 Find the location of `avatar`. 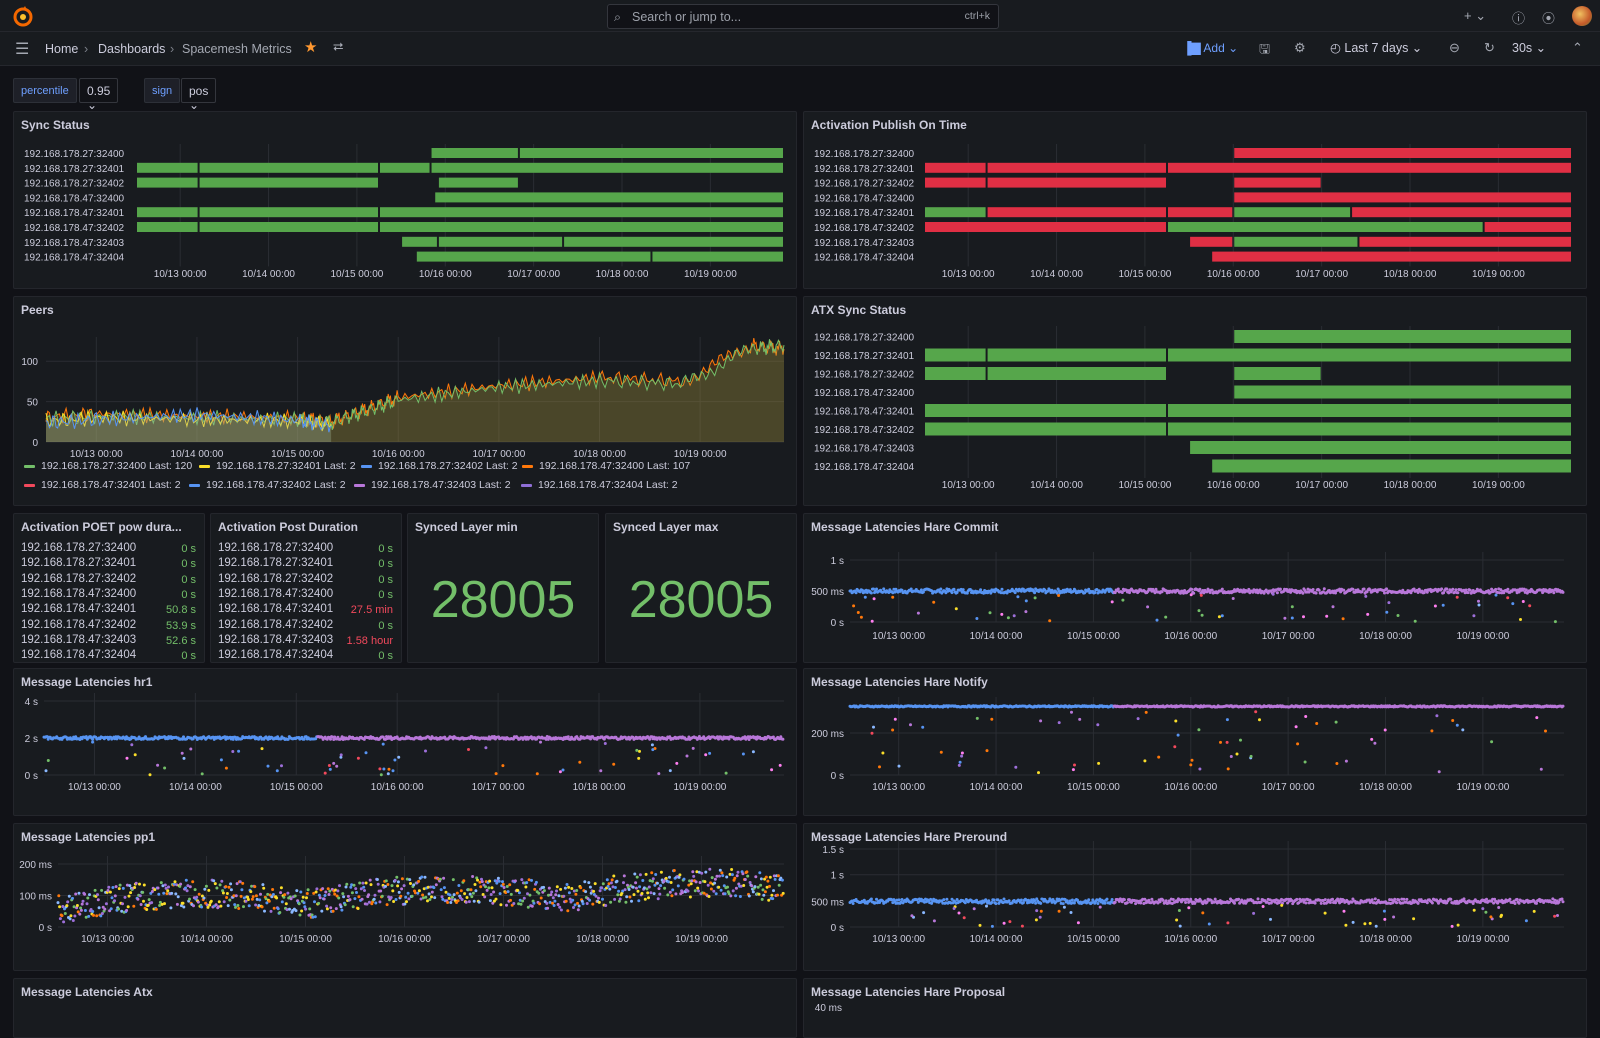

avatar is located at coordinates (1582, 16).